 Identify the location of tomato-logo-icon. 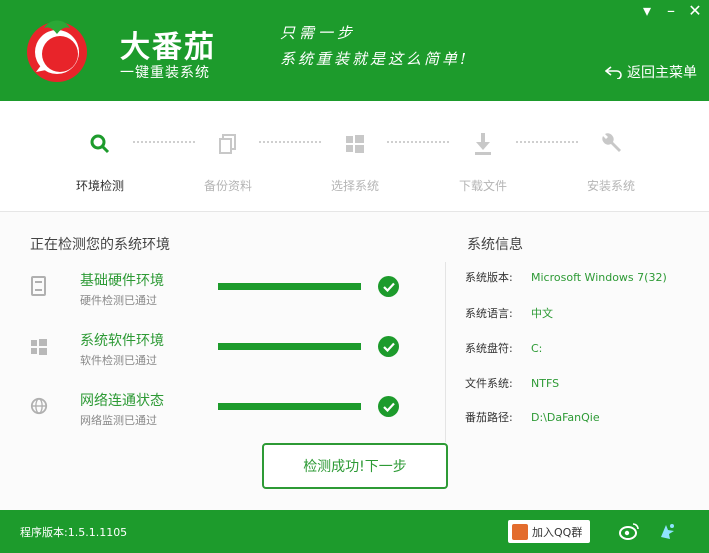
(57, 51).